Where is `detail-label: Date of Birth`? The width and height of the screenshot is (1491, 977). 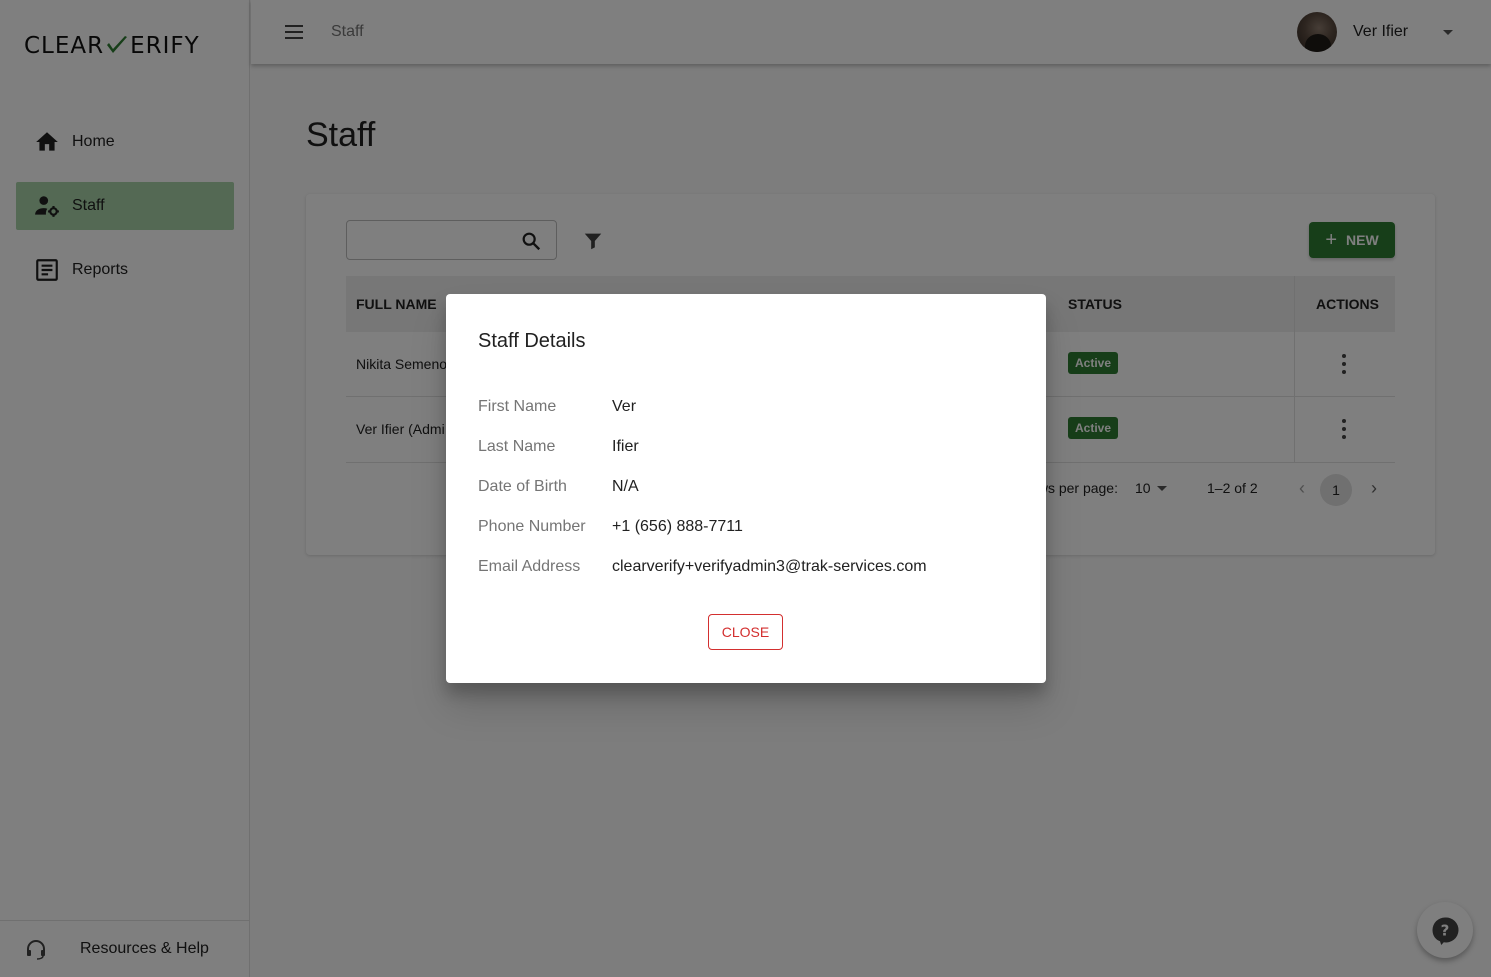
detail-label: Date of Birth is located at coordinates (522, 486).